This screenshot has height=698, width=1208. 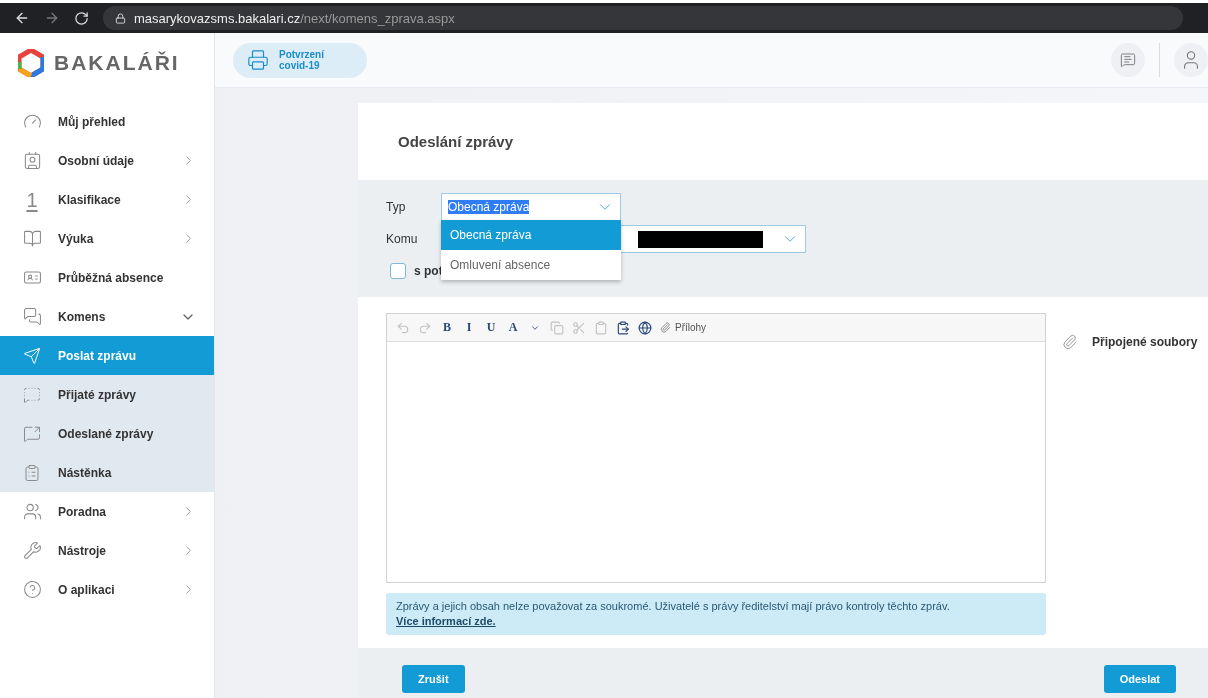 What do you see at coordinates (491, 327) in the screenshot?
I see `format-button: U` at bounding box center [491, 327].